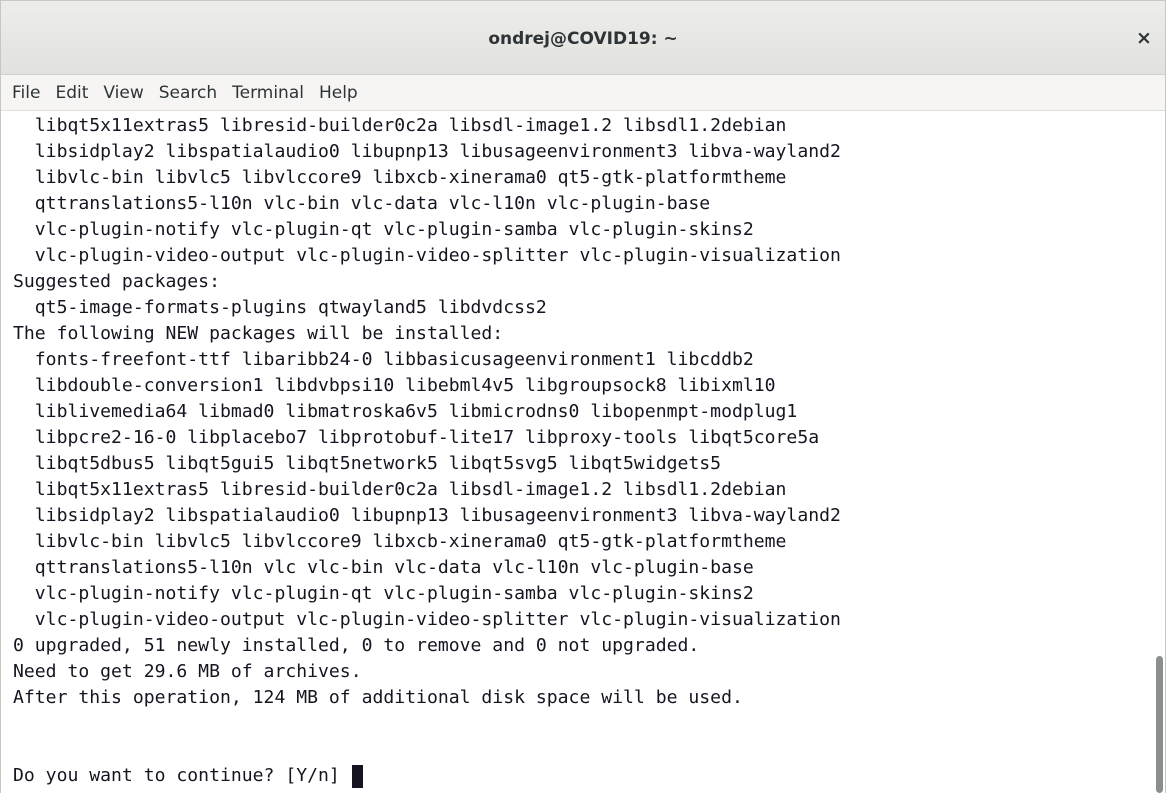 The height and width of the screenshot is (793, 1166). Describe the element at coordinates (583, 93) in the screenshot. I see `menu-bar: File Edit View Search Terminal Help` at that location.